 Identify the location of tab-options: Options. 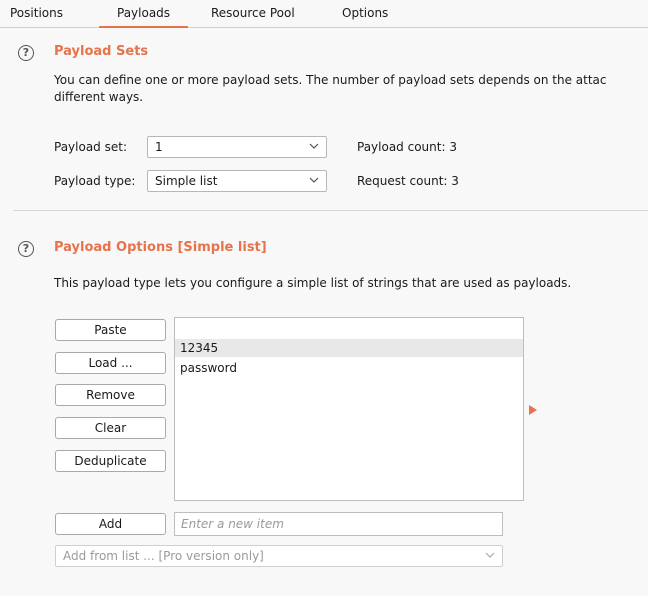
(365, 16).